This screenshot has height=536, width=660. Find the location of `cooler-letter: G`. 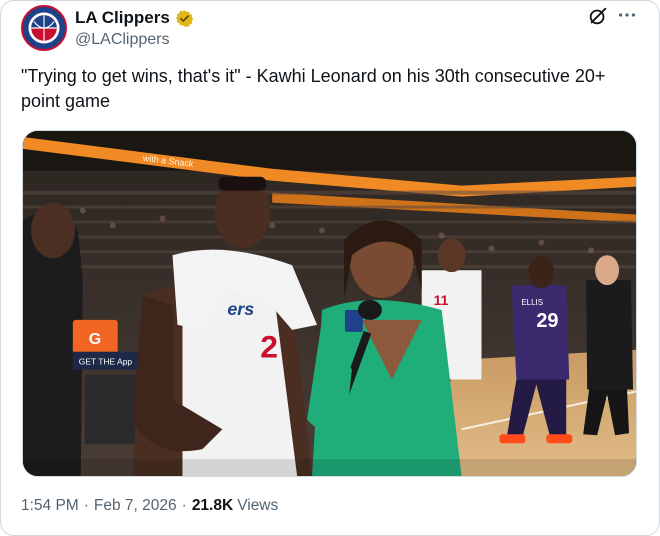

cooler-letter: G is located at coordinates (95, 339).